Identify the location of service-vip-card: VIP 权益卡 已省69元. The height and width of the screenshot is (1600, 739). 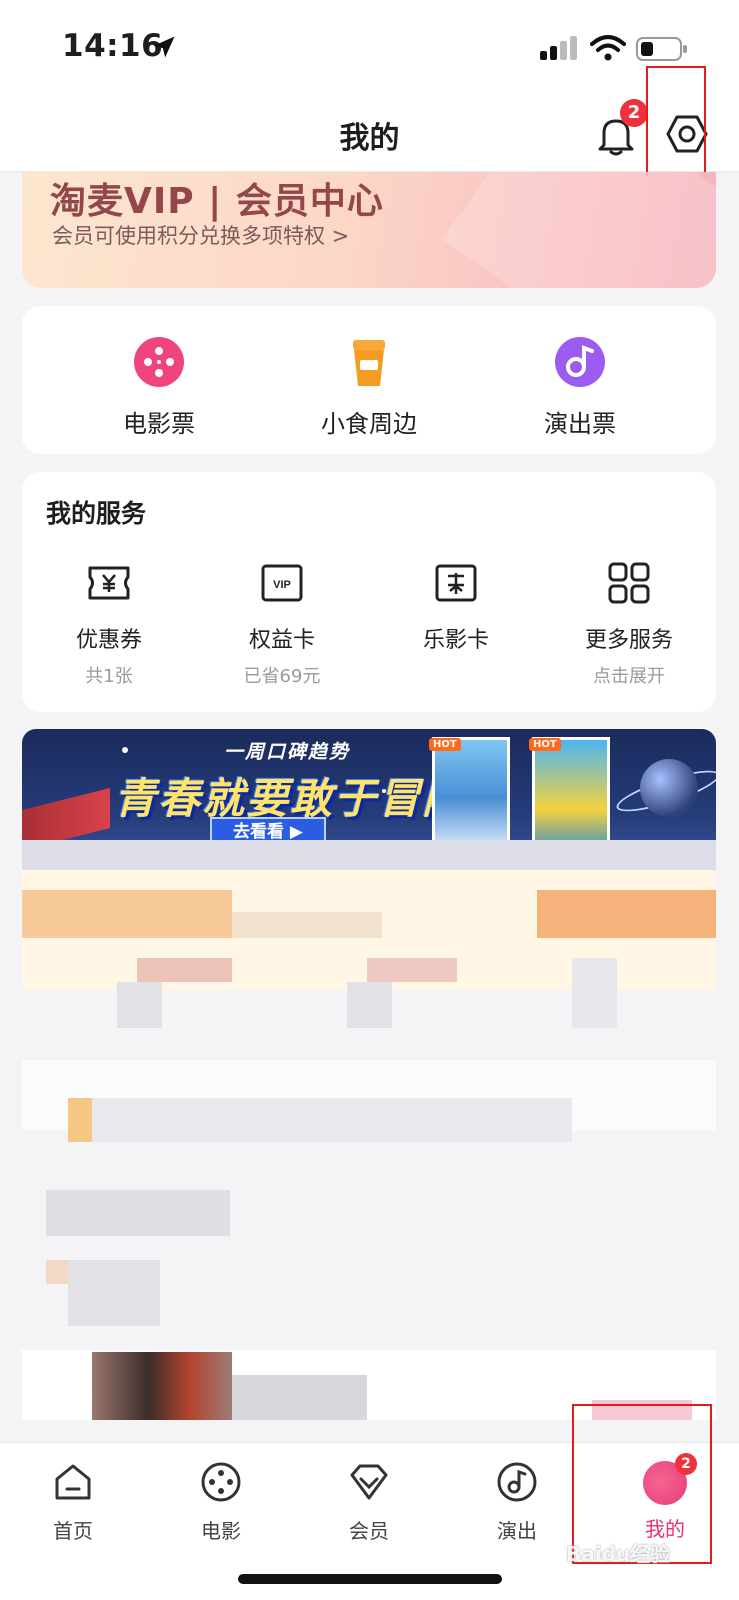
(282, 624).